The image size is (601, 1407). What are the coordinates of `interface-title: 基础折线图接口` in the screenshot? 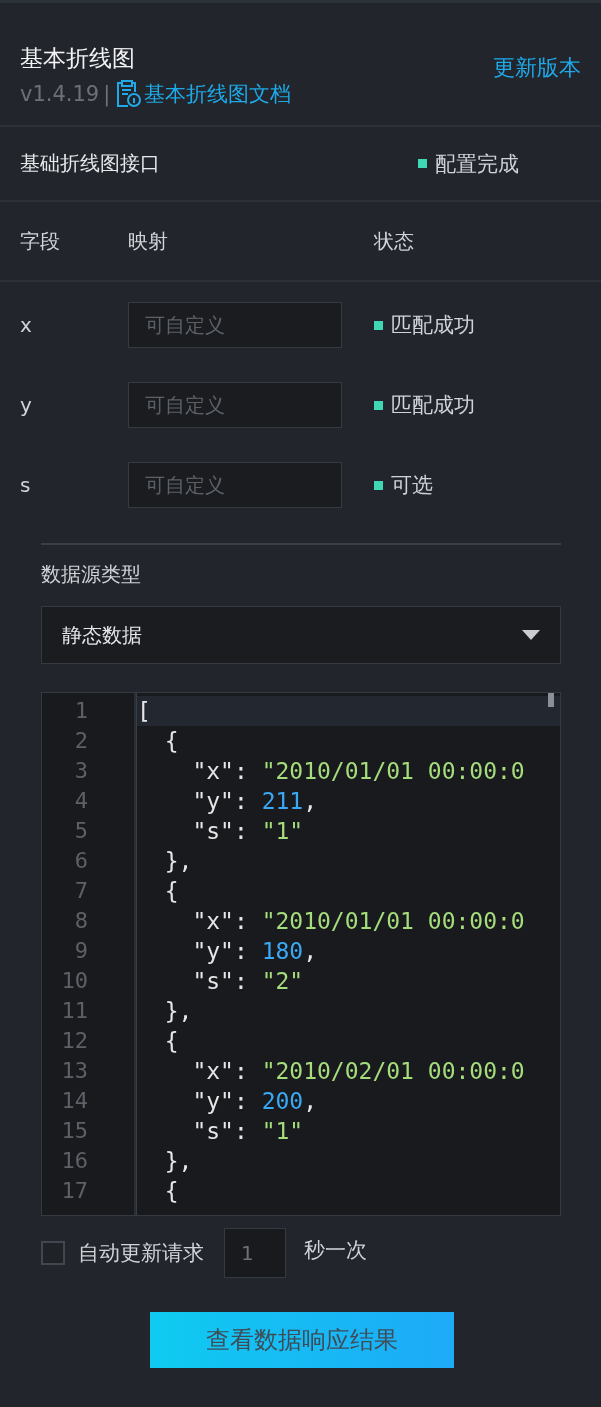 It's located at (90, 163).